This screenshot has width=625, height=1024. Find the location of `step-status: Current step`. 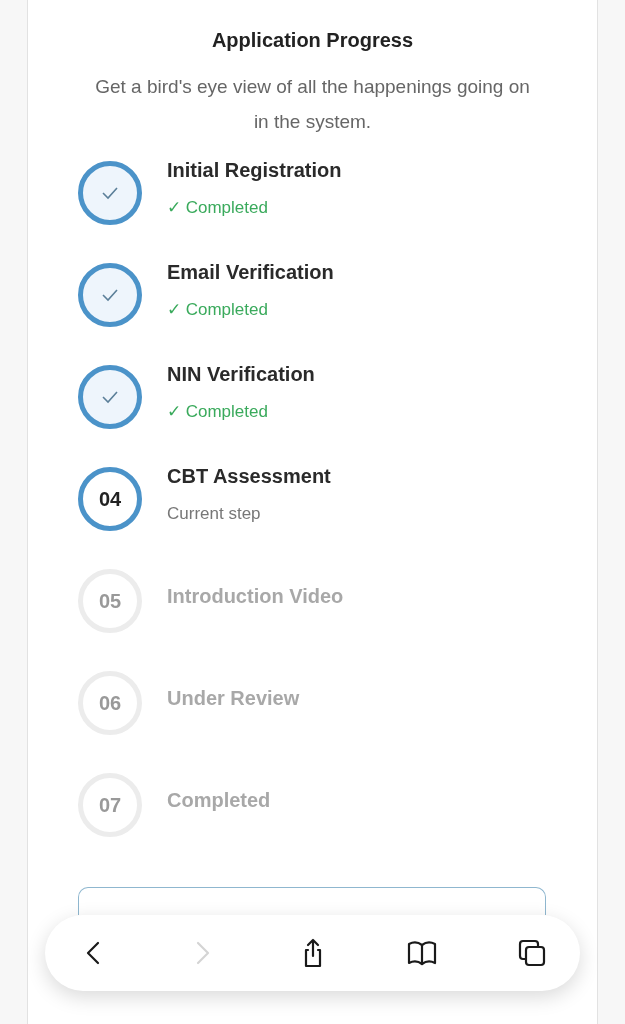

step-status: Current step is located at coordinates (214, 514).